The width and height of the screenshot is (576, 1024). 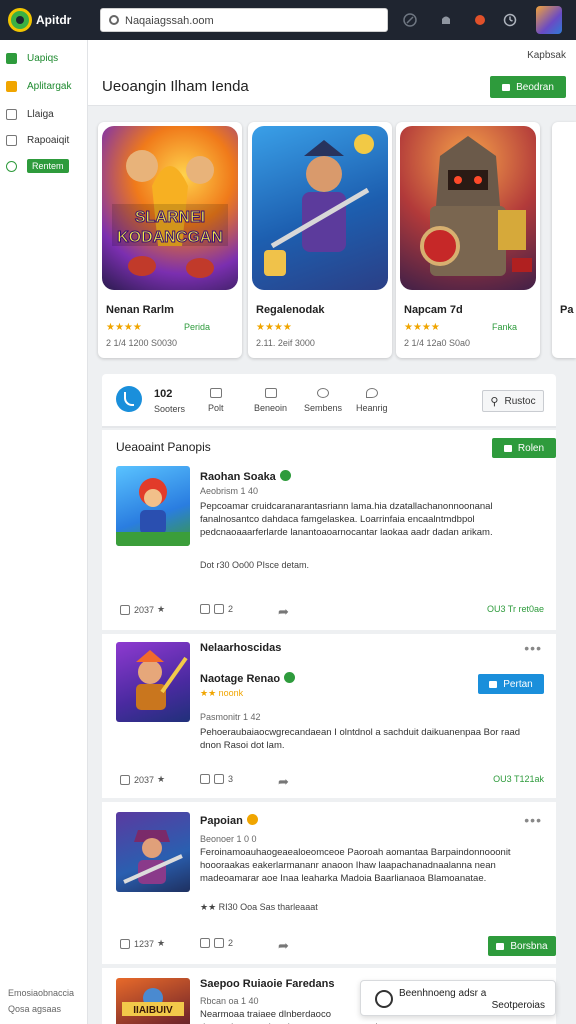 What do you see at coordinates (371, 393) in the screenshot?
I see `heart-icon` at bounding box center [371, 393].